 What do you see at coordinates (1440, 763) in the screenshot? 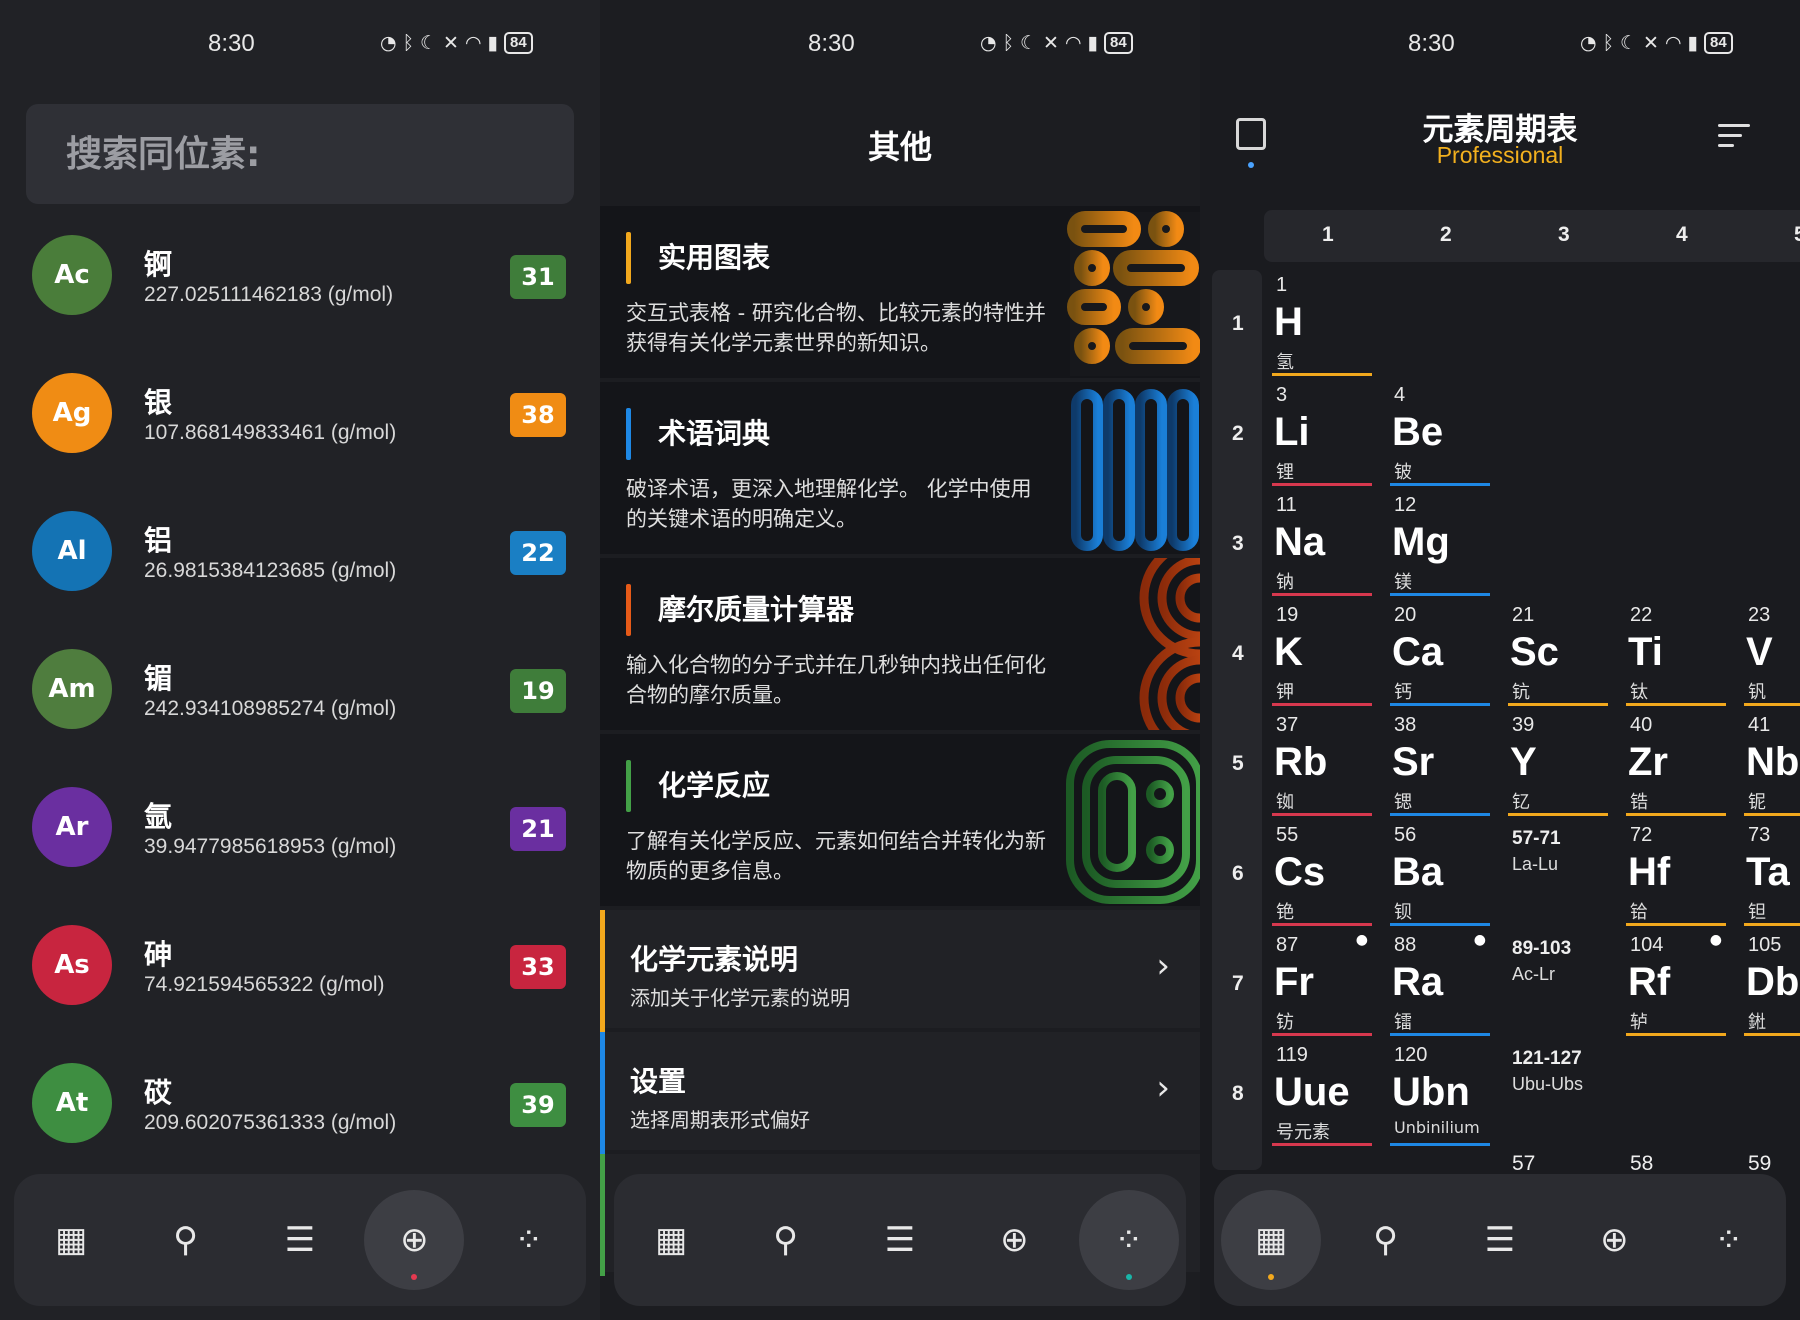
I see `element-cell-sr: 38 Sr 锶` at bounding box center [1440, 763].